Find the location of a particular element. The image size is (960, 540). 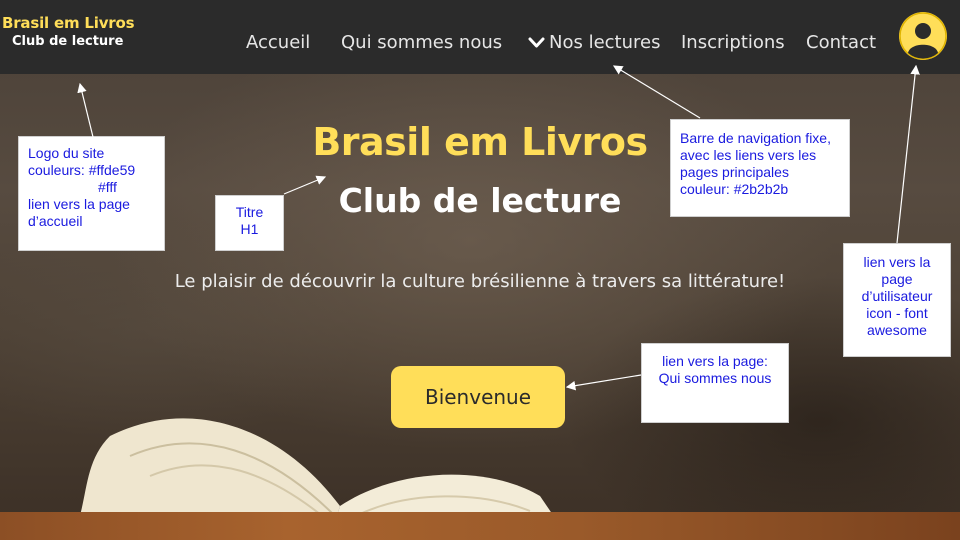

annotation-title-line: H1 is located at coordinates (249, 229).